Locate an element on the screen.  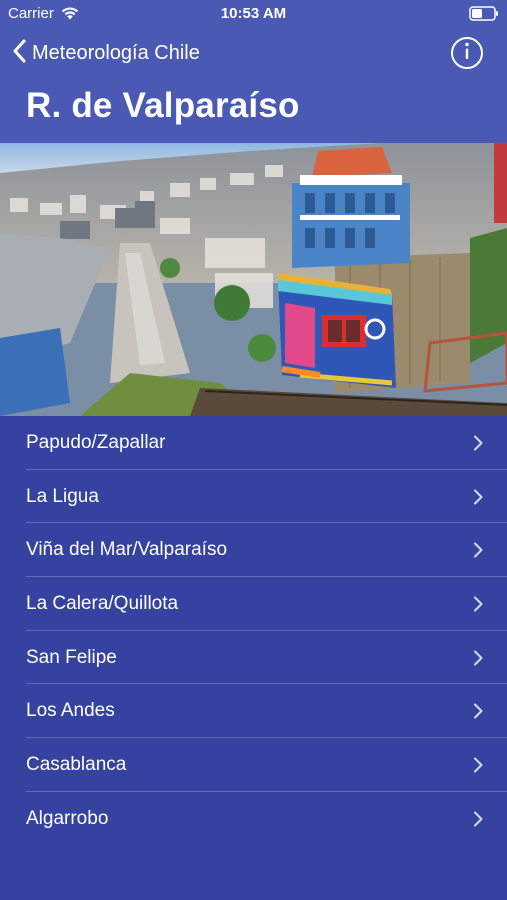
list-item-label: Casablanca is located at coordinates (76, 765).